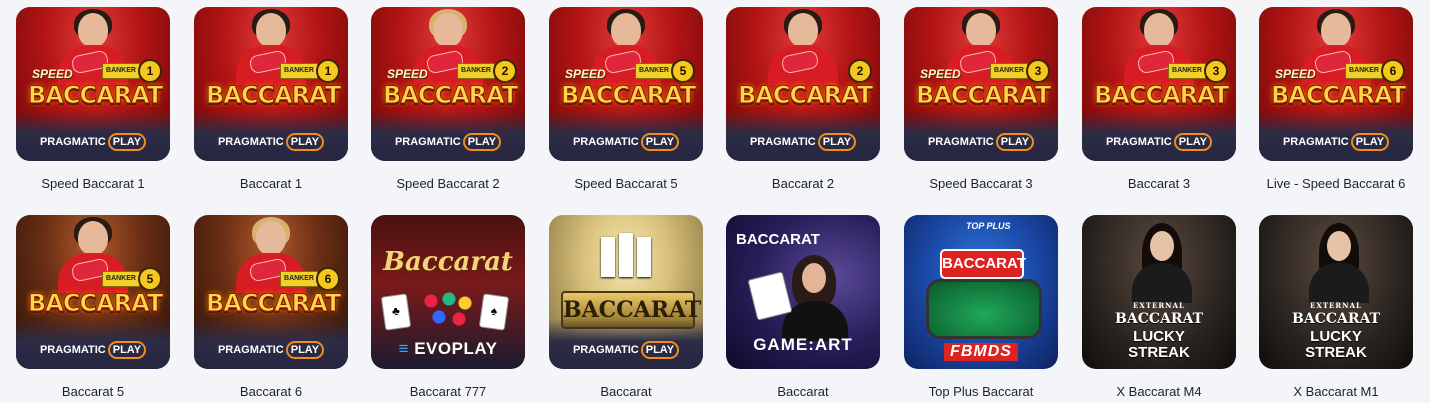  I want to click on game-thumbnail: BACCARAT GAME:ART, so click(803, 292).